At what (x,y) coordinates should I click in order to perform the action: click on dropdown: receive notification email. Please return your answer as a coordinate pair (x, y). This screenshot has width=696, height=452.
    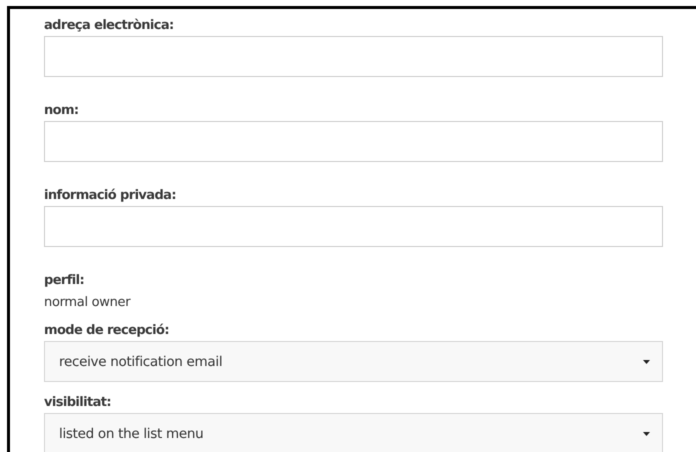
    Looking at the image, I should click on (353, 361).